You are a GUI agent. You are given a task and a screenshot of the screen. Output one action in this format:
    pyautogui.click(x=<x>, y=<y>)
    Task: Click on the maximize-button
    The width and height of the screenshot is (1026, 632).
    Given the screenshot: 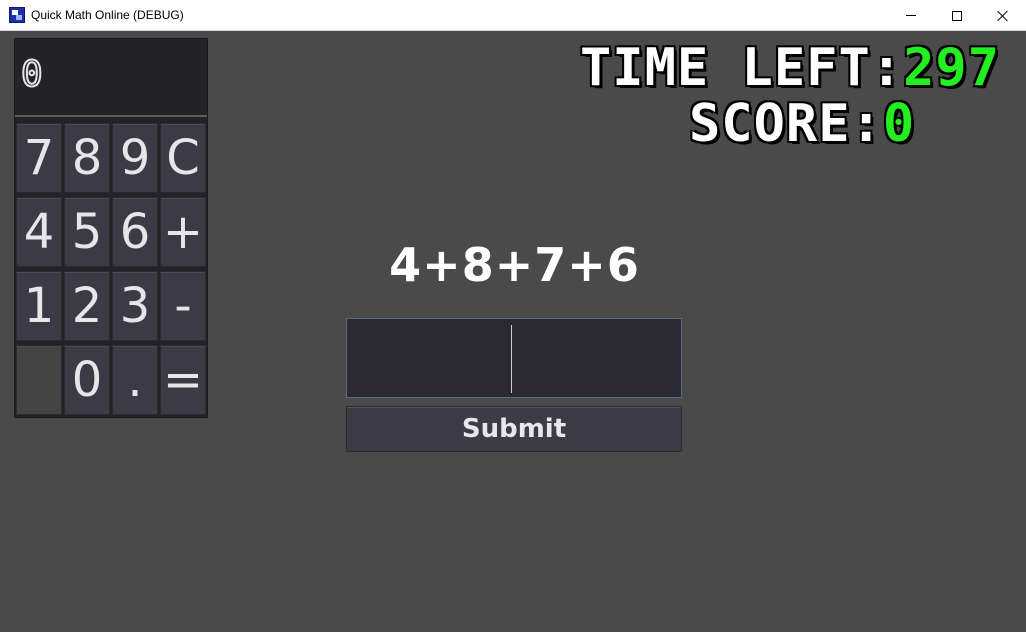 What is the action you would take?
    pyautogui.click(x=957, y=15)
    